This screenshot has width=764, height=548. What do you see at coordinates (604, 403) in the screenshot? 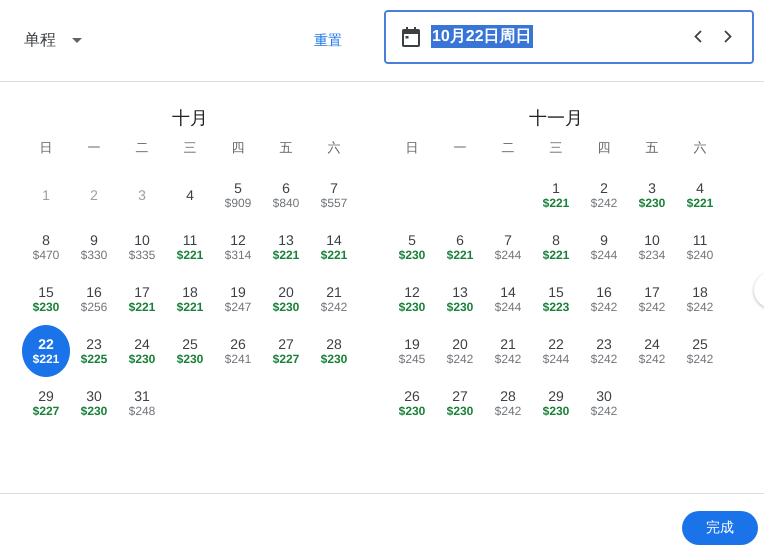
I see `calendar-day: 30 $242` at bounding box center [604, 403].